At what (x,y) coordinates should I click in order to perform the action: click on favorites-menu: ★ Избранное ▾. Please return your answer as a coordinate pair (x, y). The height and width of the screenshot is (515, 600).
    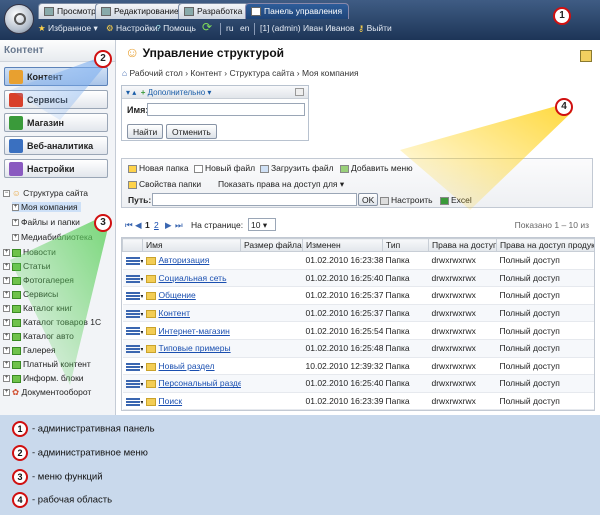
    Looking at the image, I should click on (68, 28).